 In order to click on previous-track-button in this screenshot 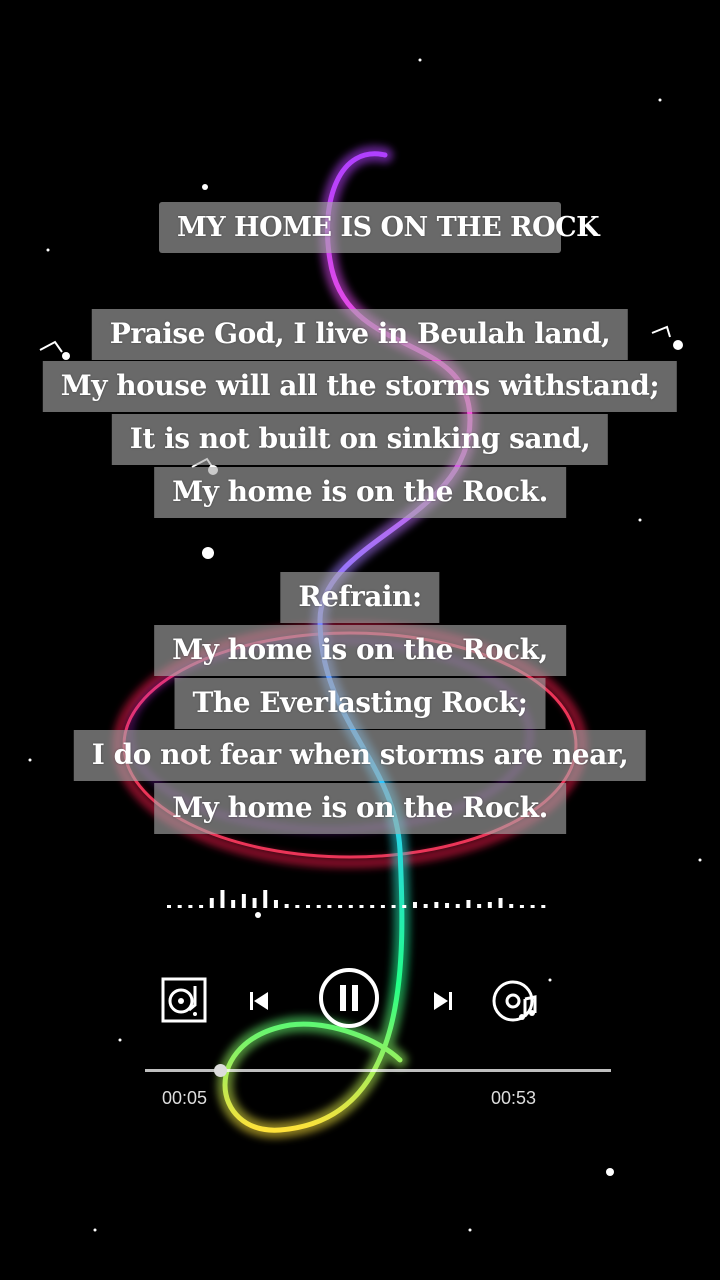, I will do `click(259, 1001)`.